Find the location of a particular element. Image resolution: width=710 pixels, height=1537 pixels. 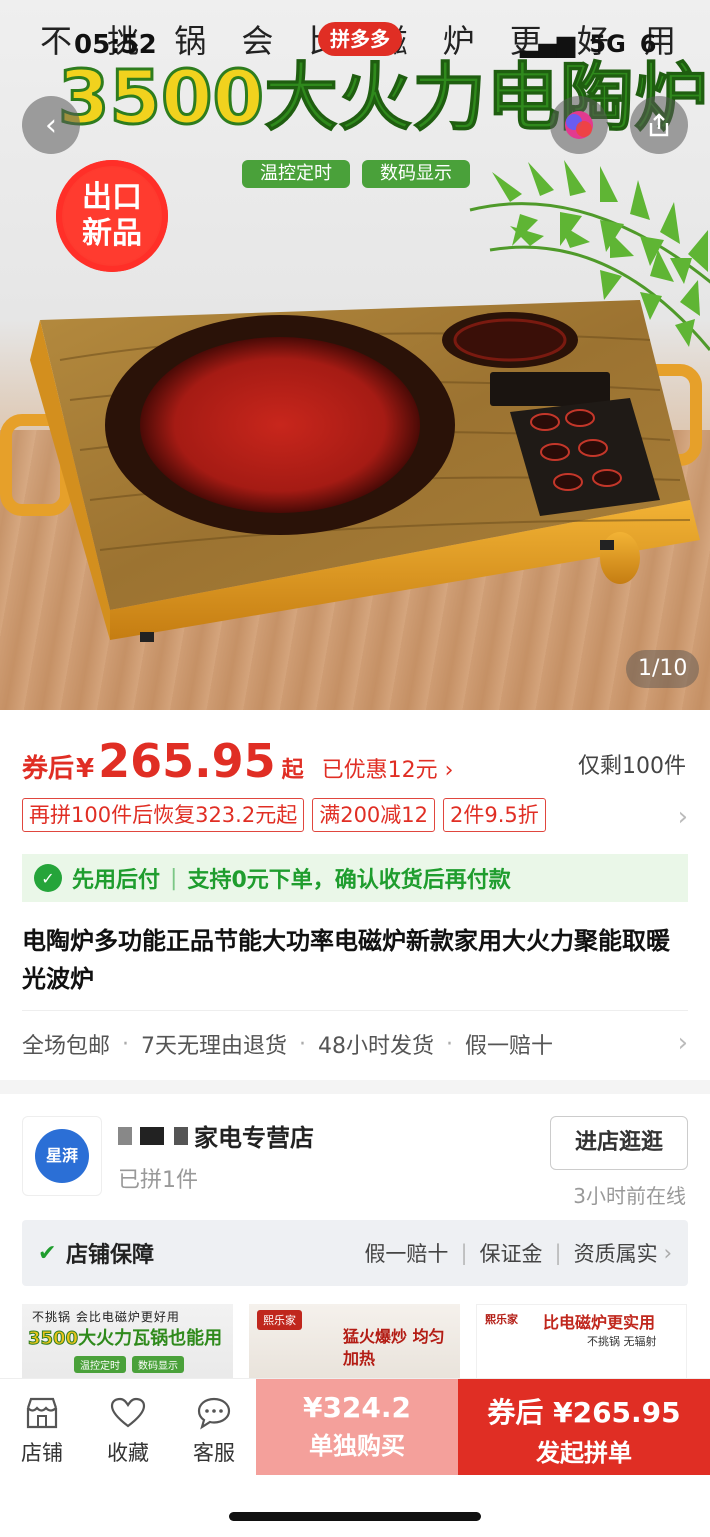

guarantee-items: 假一赔十 | 保证金 | 资质属实 › is located at coordinates (518, 1253).